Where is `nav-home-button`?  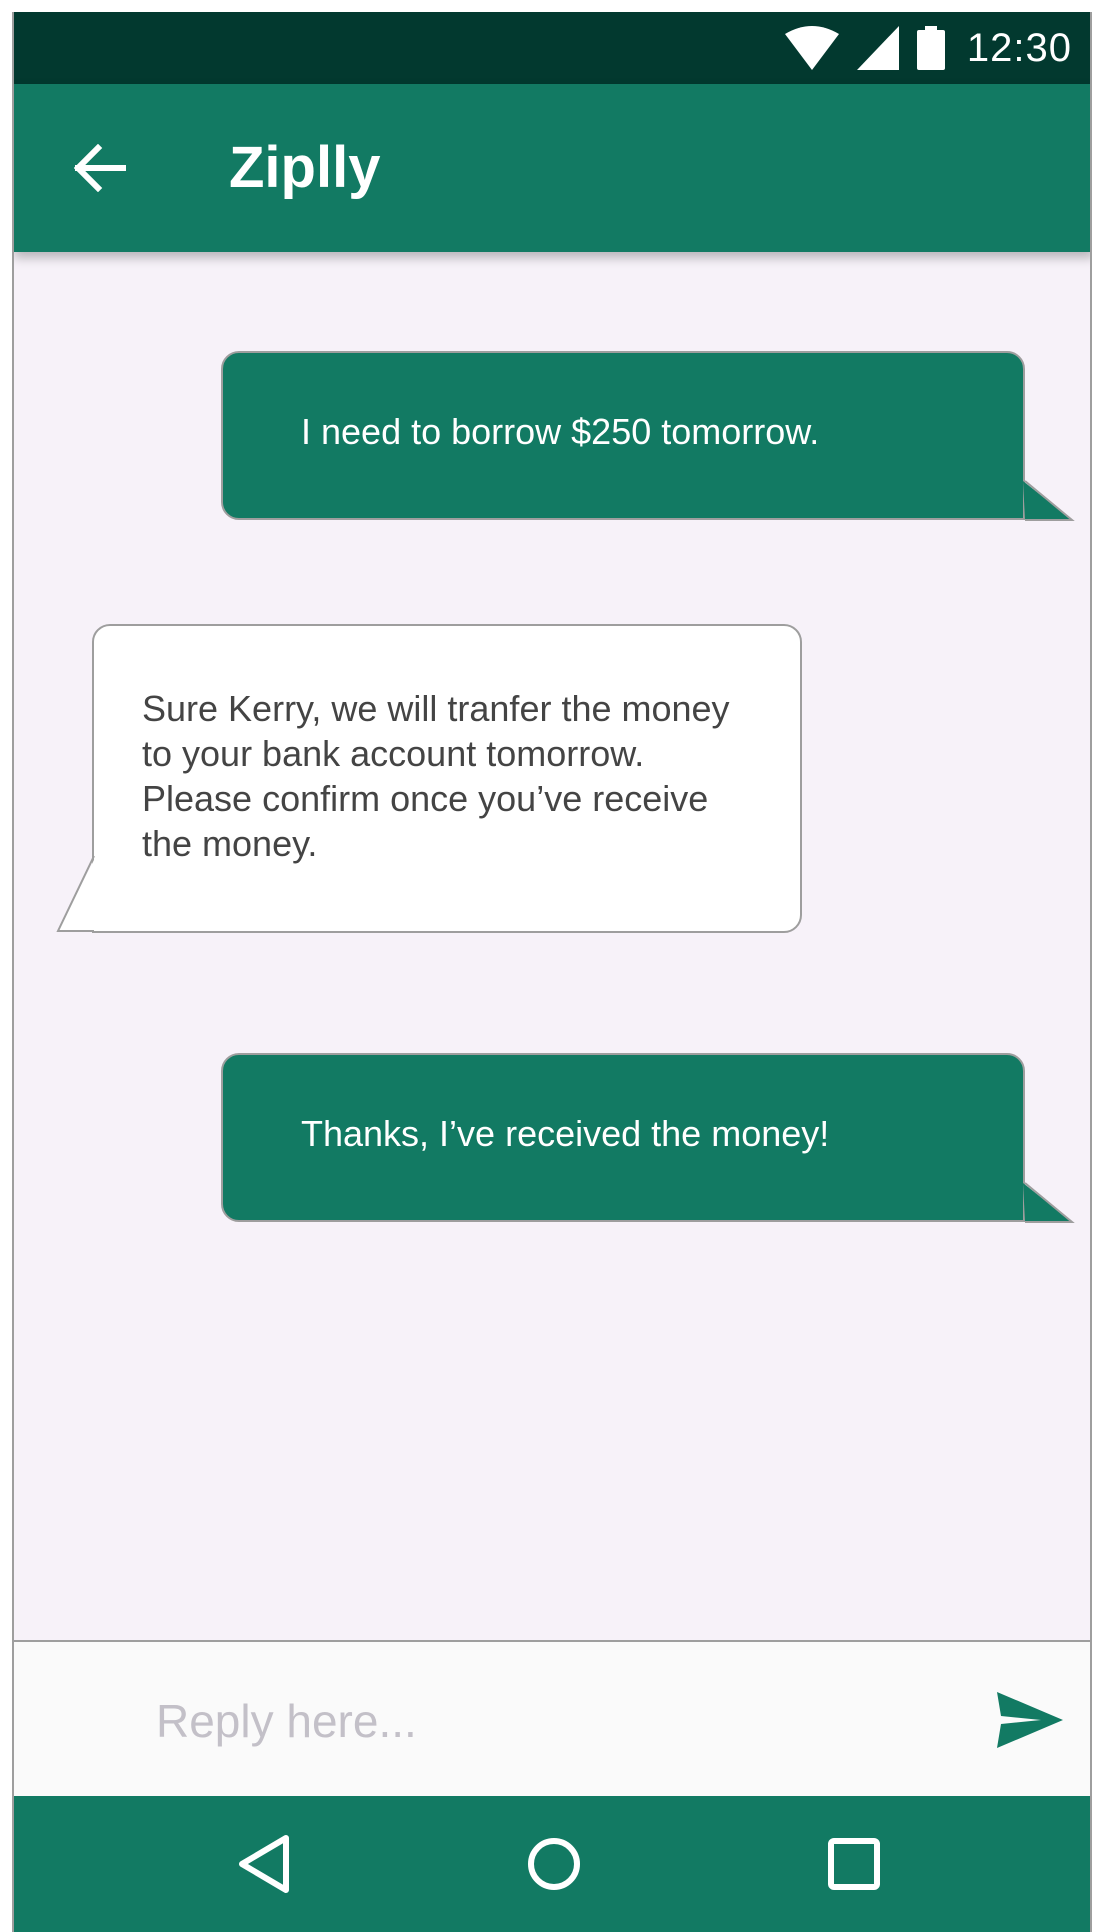
nav-home-button is located at coordinates (554, 1864).